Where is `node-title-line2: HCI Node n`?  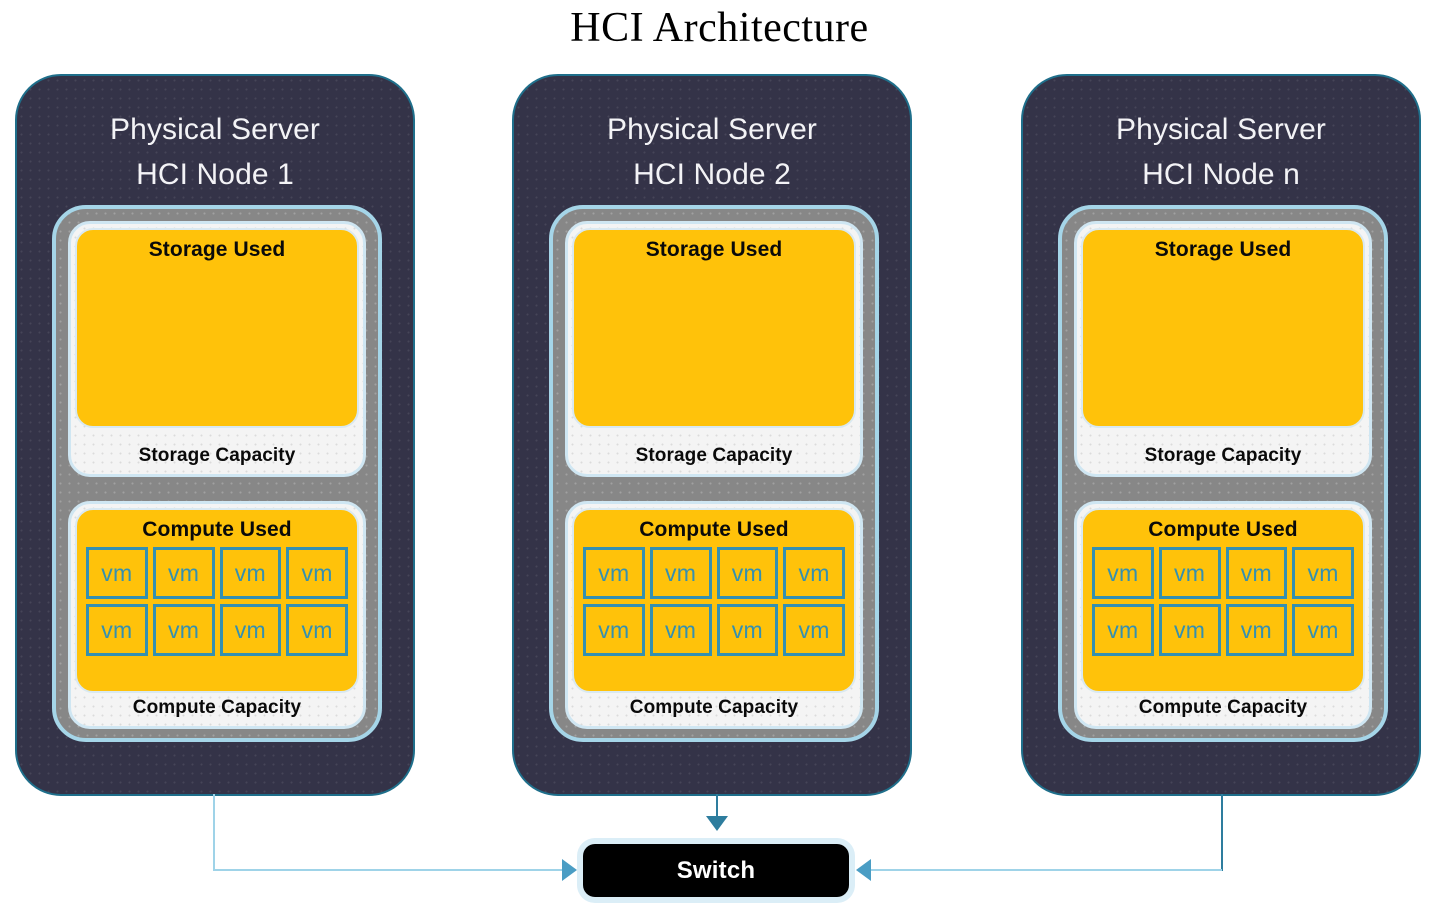
node-title-line2: HCI Node n is located at coordinates (1221, 174).